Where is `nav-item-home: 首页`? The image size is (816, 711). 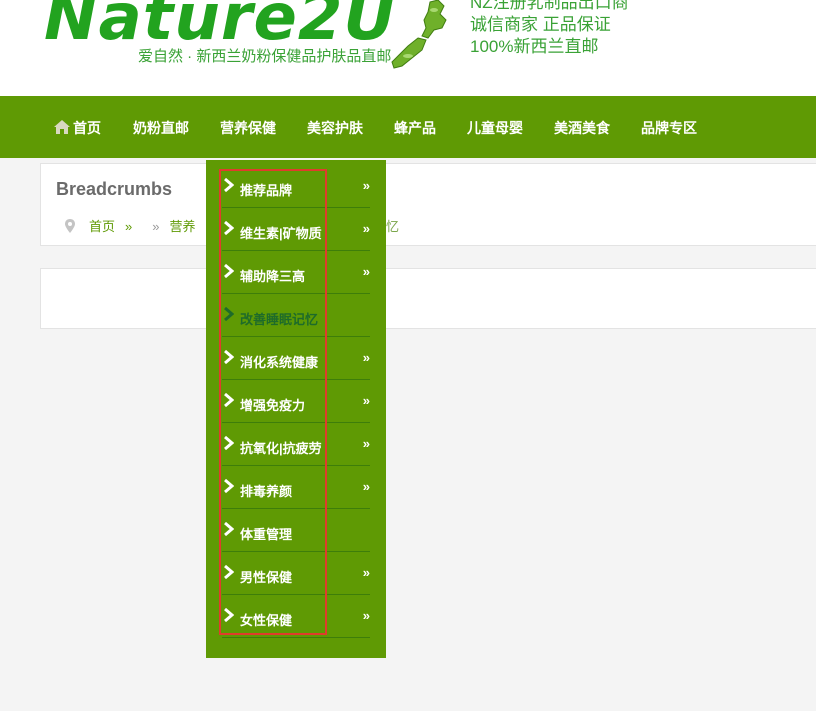 nav-item-home: 首页 is located at coordinates (77, 128).